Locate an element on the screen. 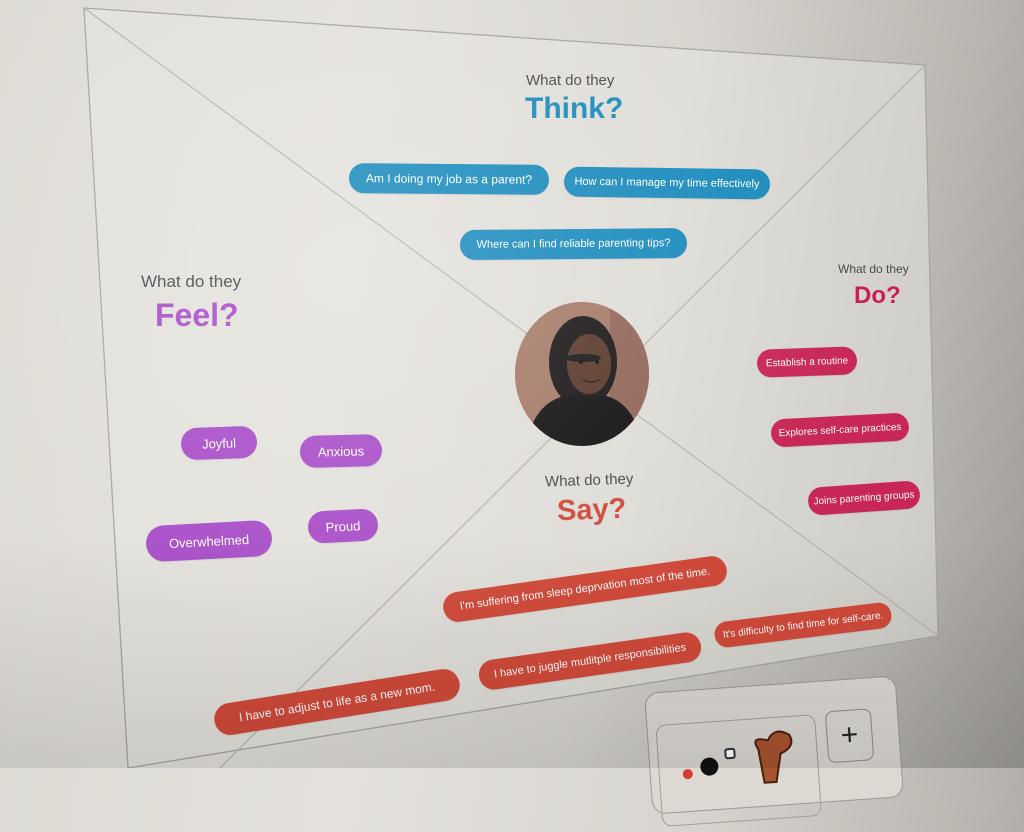 The height and width of the screenshot is (832, 1024). do-subtitle: What do they is located at coordinates (873, 269).